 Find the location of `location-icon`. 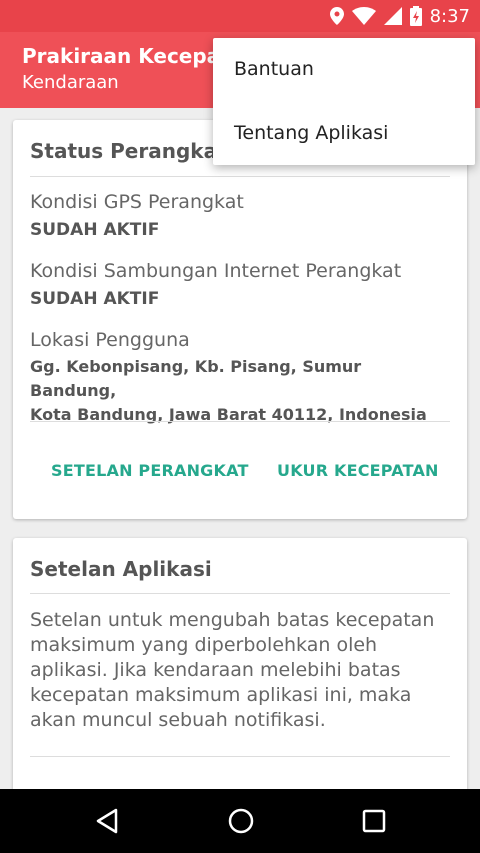

location-icon is located at coordinates (336, 16).